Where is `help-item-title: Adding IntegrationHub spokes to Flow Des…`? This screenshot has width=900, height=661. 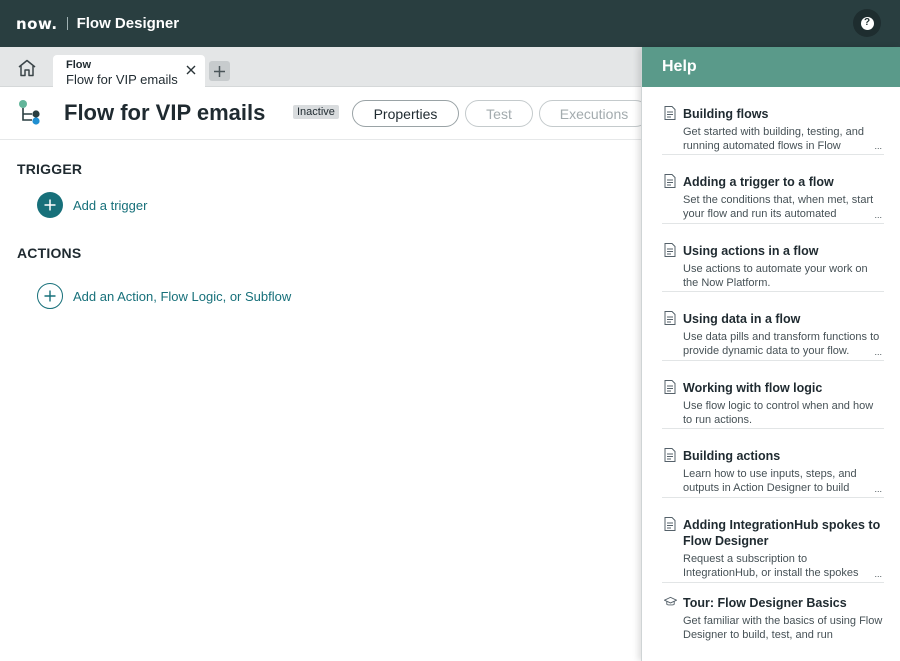 help-item-title: Adding IntegrationHub spokes to Flow Des… is located at coordinates (782, 533).